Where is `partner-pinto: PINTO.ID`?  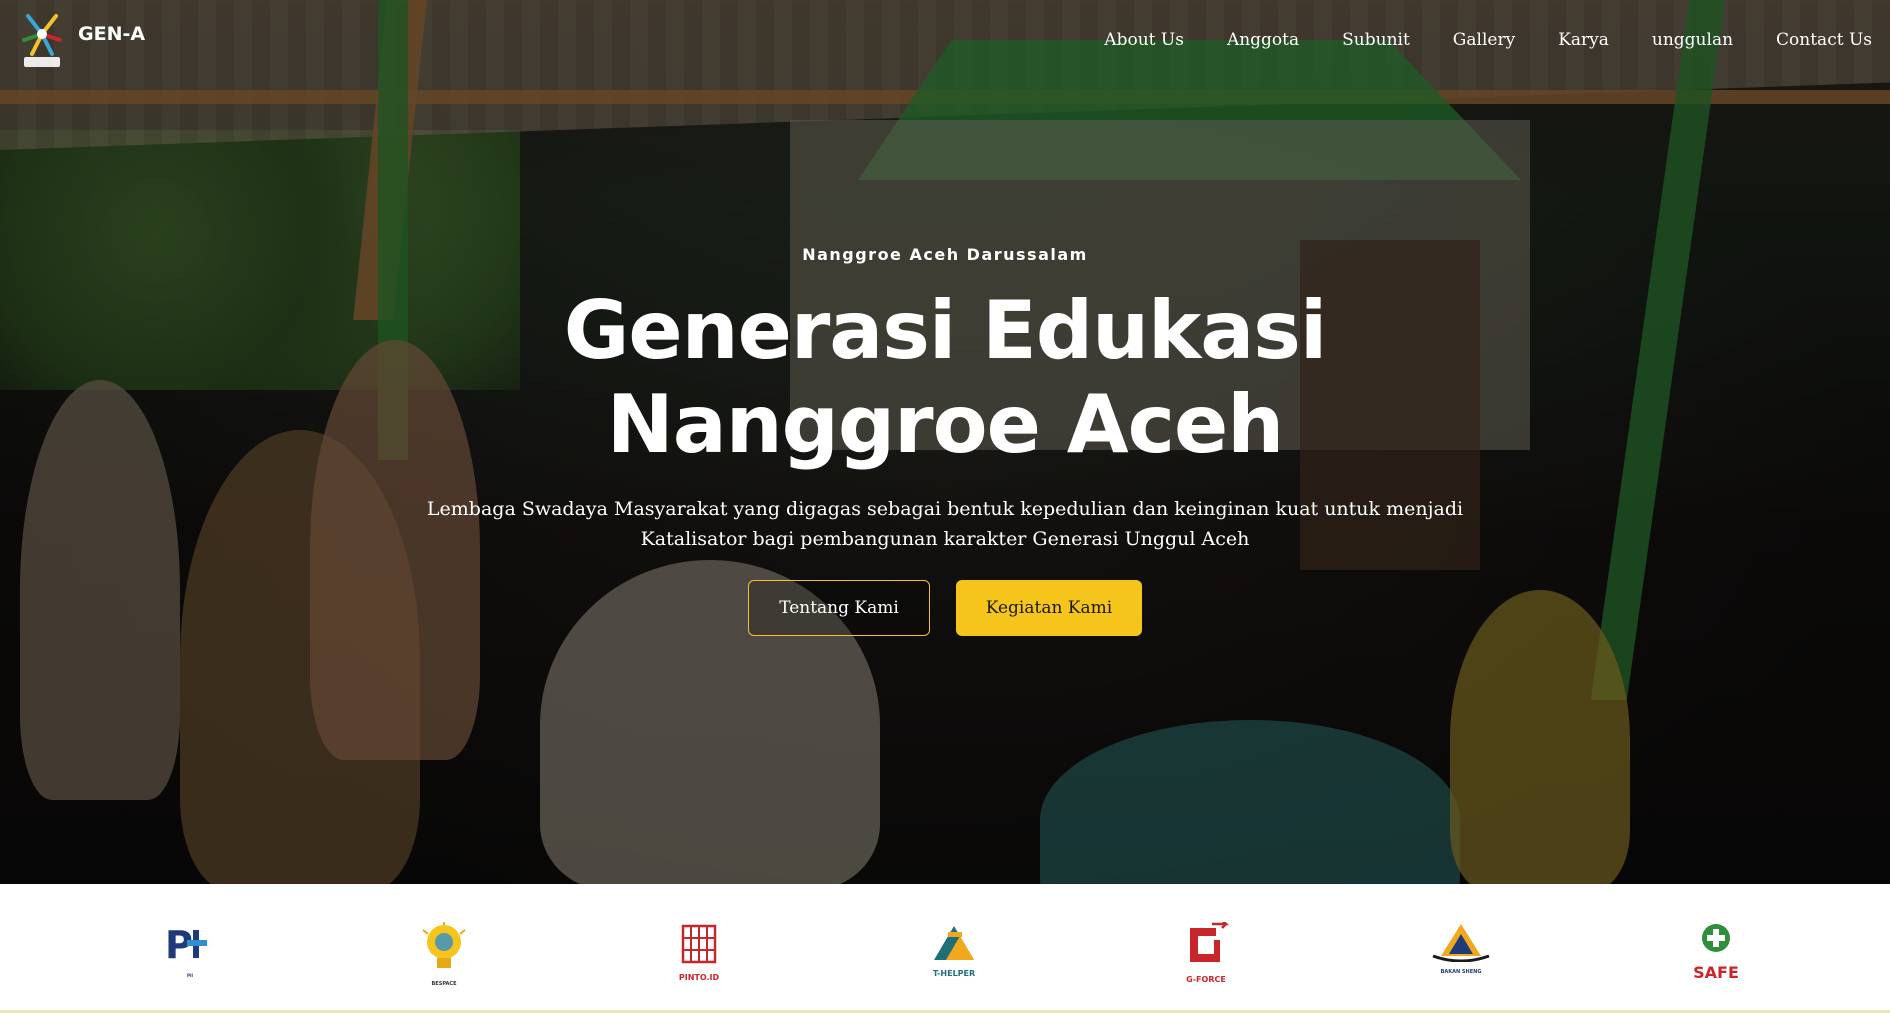 partner-pinto: PINTO.ID is located at coordinates (699, 952).